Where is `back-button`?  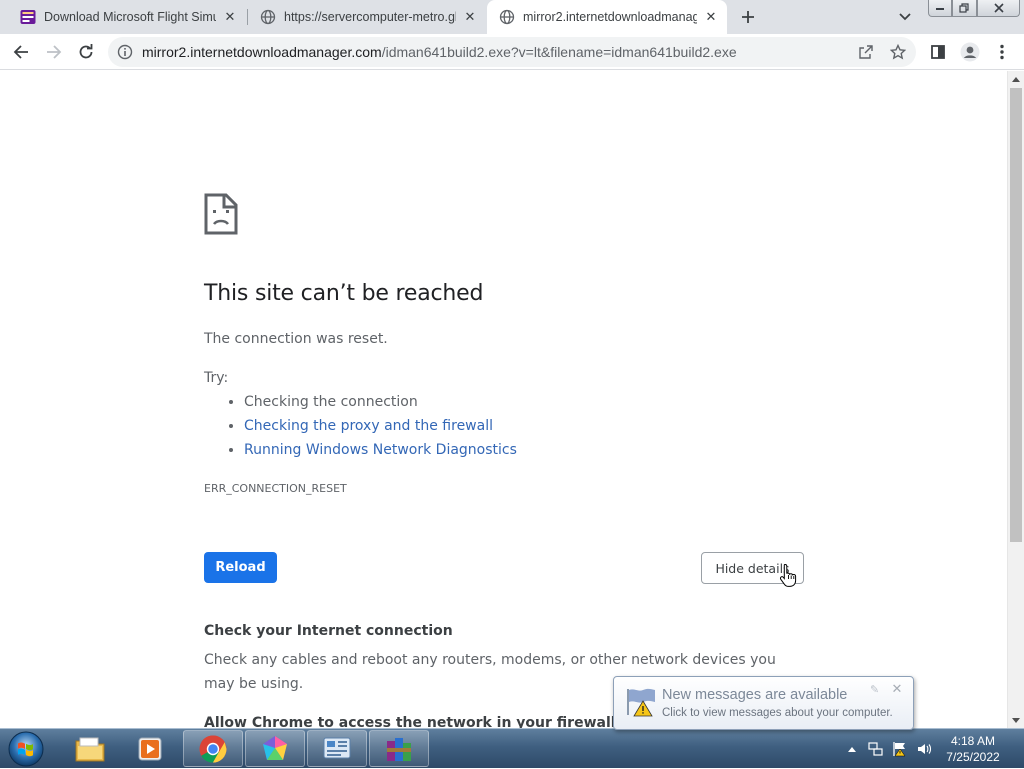 back-button is located at coordinates (21, 52).